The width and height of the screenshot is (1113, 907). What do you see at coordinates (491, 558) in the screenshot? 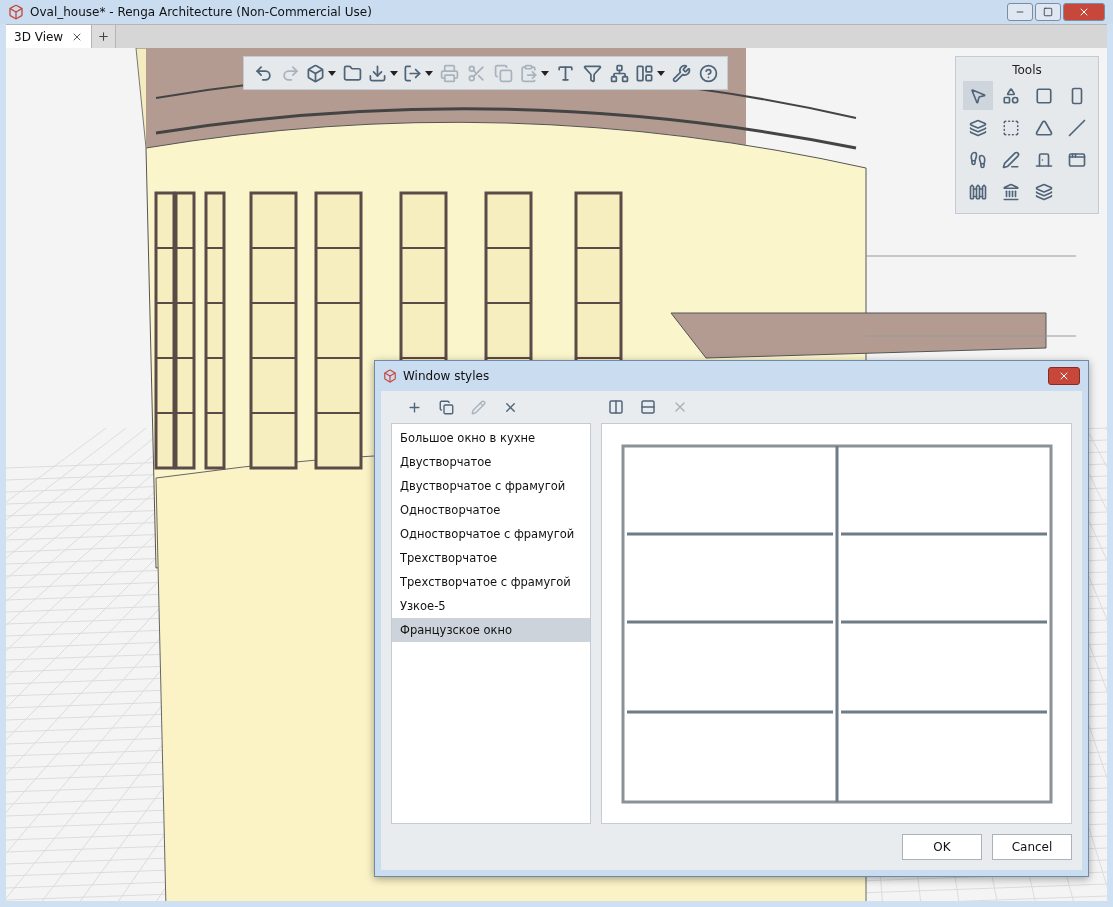
I see `style-list-item: Трехстворчатое` at bounding box center [491, 558].